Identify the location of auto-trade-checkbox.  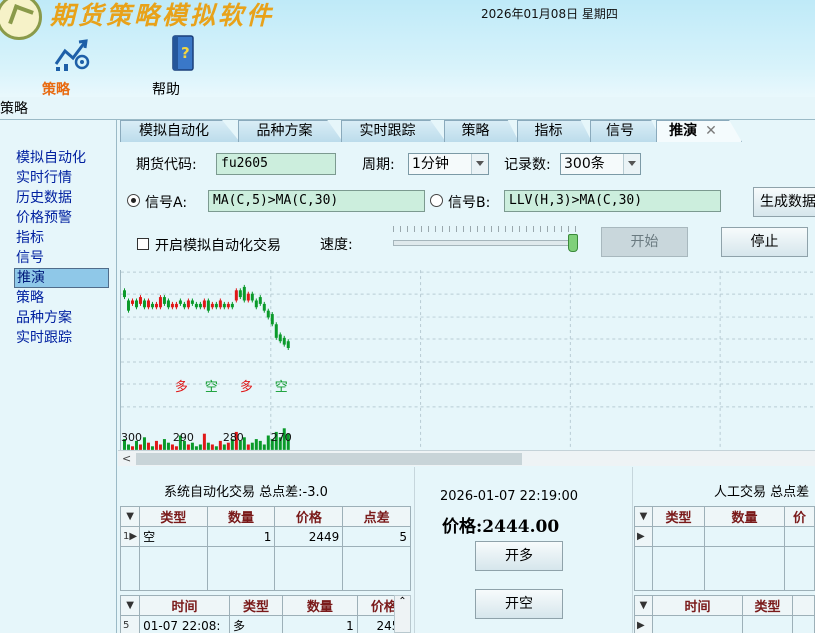
(143, 244).